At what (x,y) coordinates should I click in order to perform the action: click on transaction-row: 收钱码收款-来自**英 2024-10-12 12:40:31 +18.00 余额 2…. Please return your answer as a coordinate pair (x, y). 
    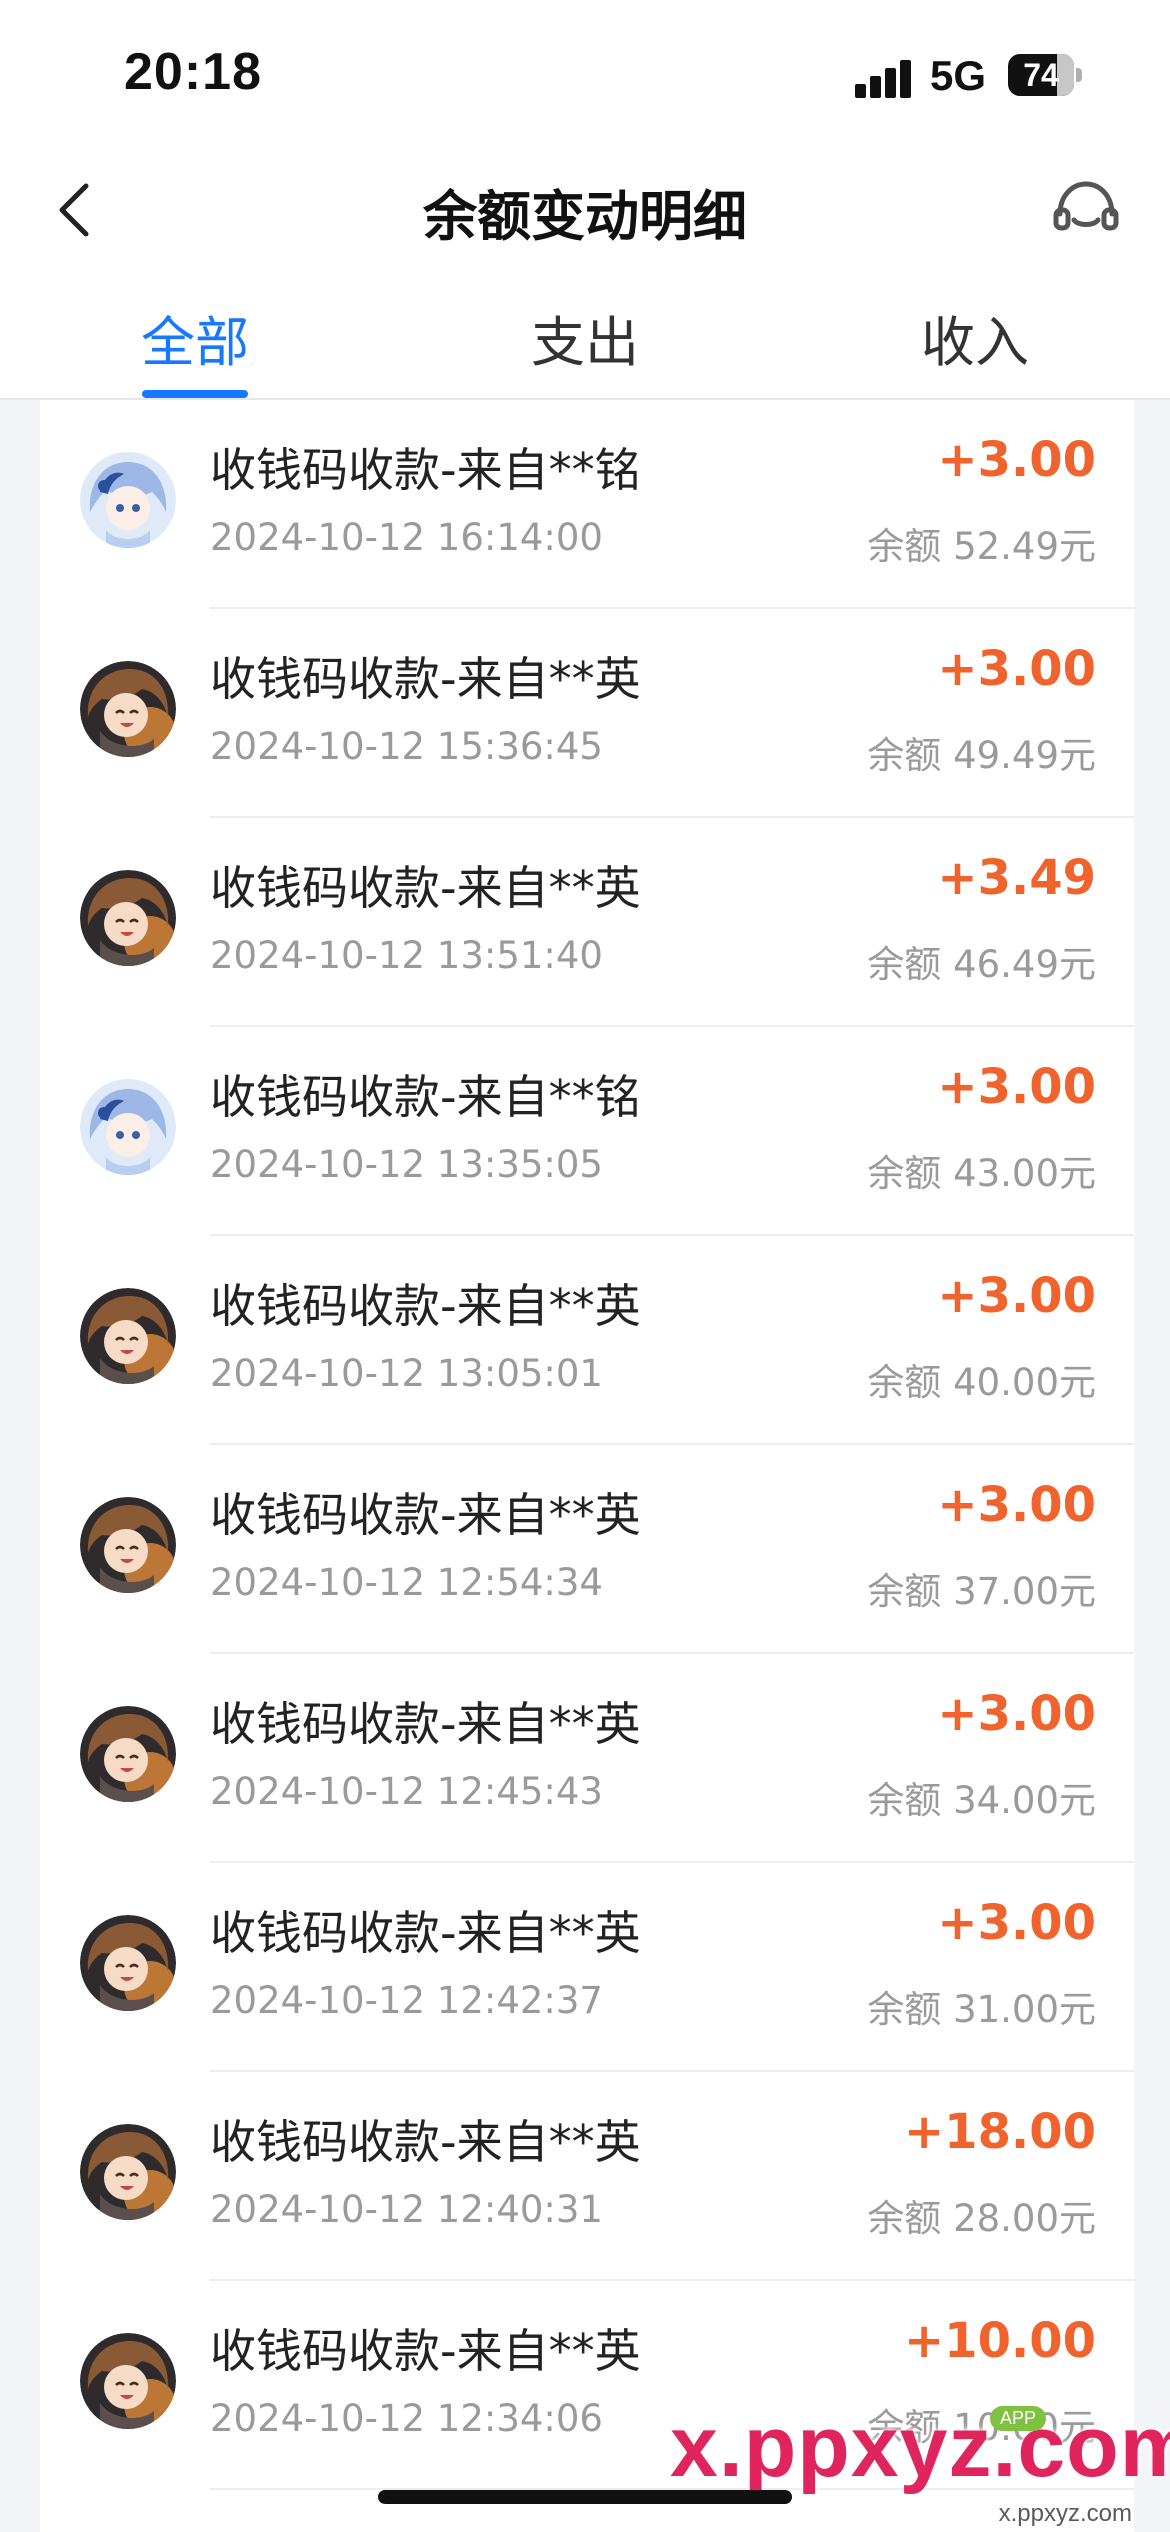
    Looking at the image, I should click on (587, 2176).